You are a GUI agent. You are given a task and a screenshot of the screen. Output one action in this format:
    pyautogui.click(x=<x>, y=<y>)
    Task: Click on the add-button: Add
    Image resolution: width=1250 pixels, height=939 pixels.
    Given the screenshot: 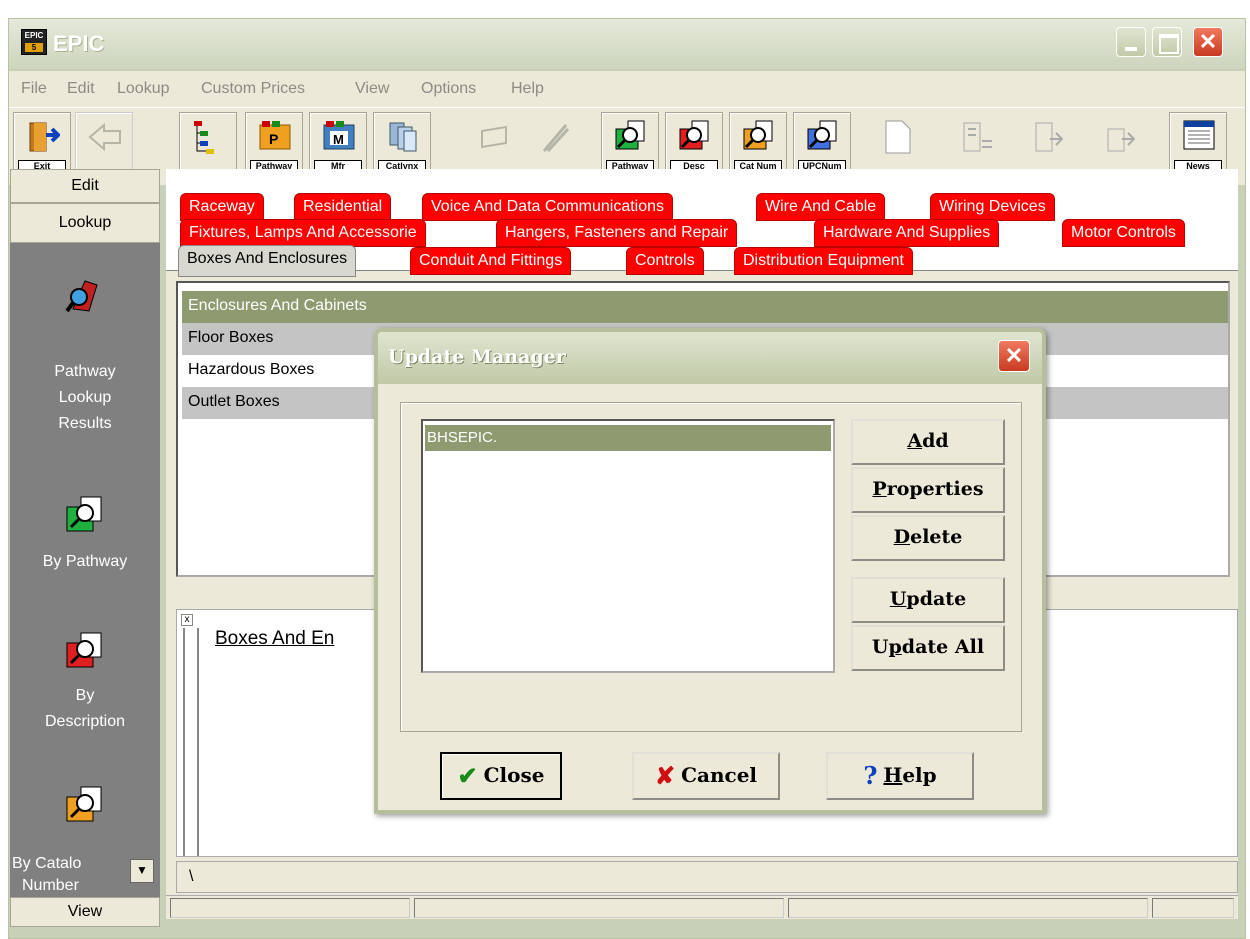 What is the action you would take?
    pyautogui.click(x=928, y=442)
    